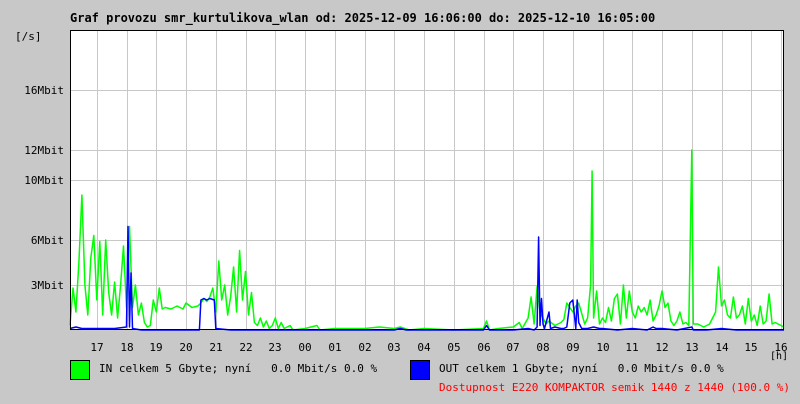 This screenshot has height=404, width=800. I want to click on legend-in-swatch, so click(80, 370).